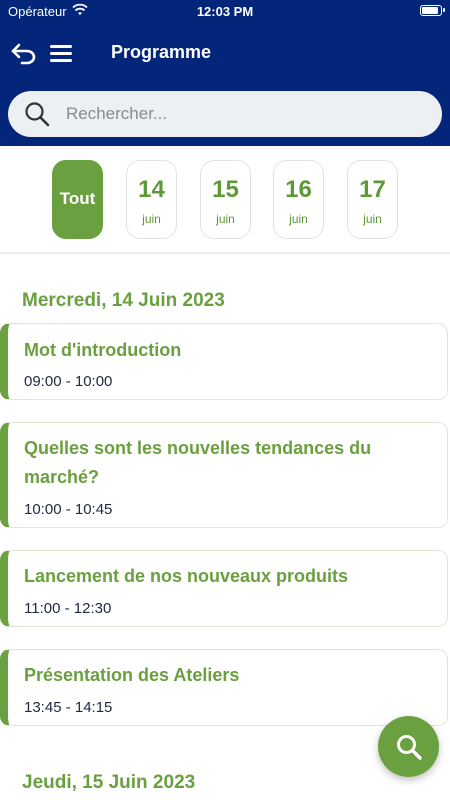  I want to click on session-time: 09:00 - 10:00, so click(68, 381).